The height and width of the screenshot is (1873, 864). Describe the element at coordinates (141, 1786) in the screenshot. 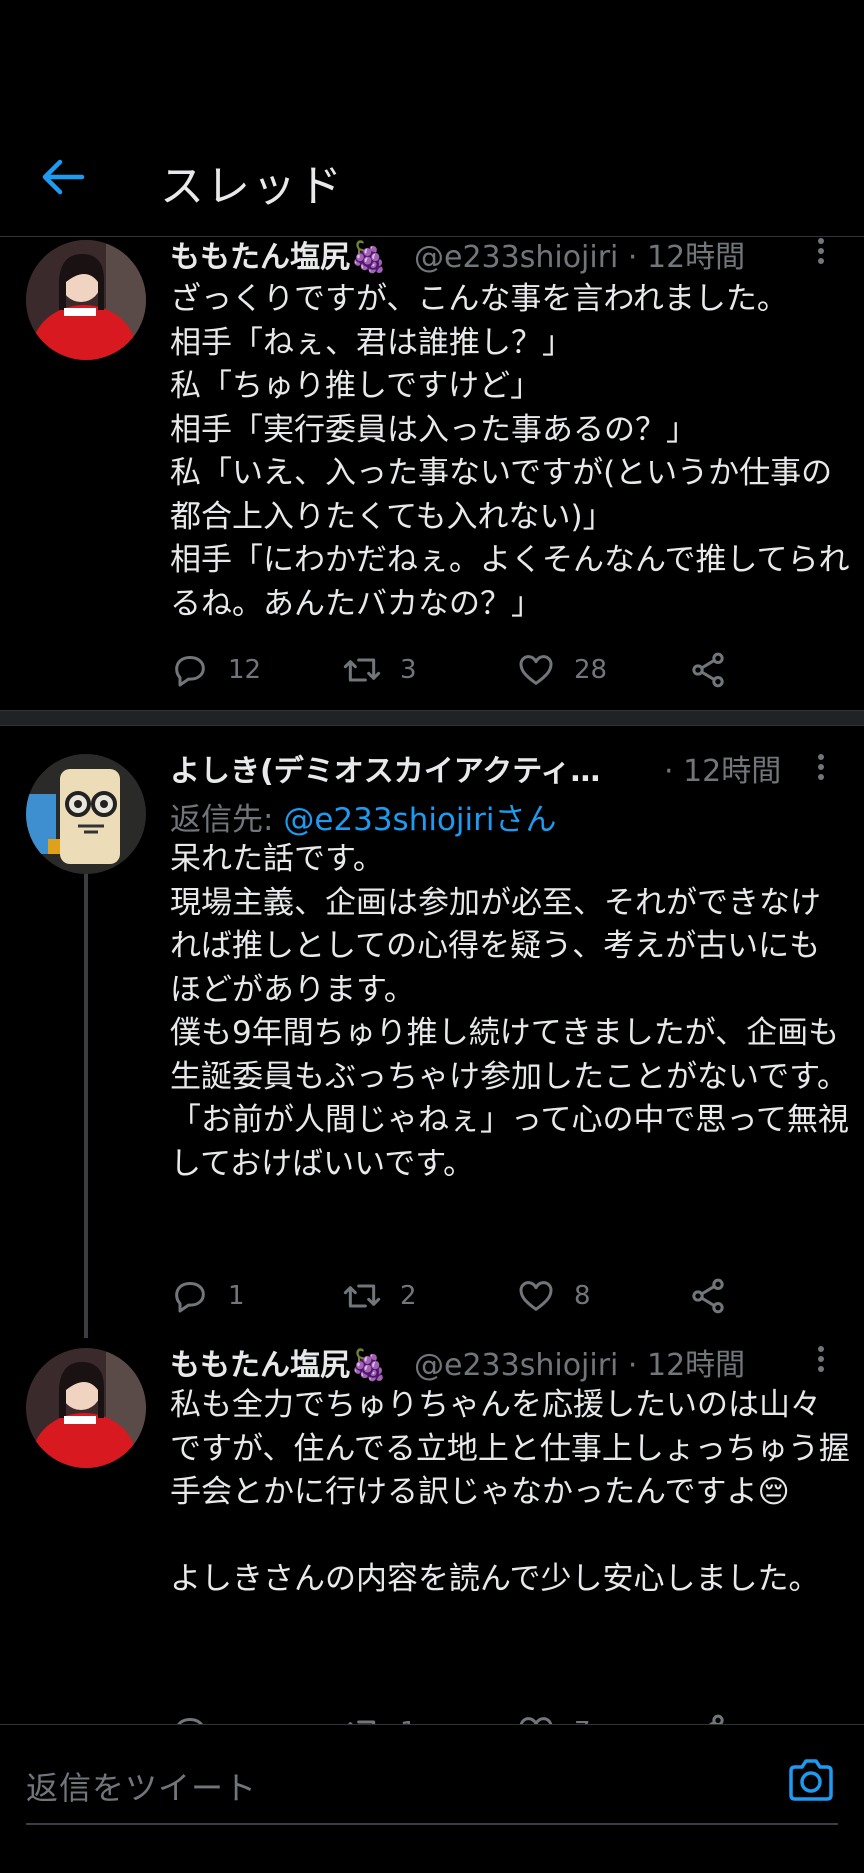

I see `reply-input: 返信をツイート` at that location.